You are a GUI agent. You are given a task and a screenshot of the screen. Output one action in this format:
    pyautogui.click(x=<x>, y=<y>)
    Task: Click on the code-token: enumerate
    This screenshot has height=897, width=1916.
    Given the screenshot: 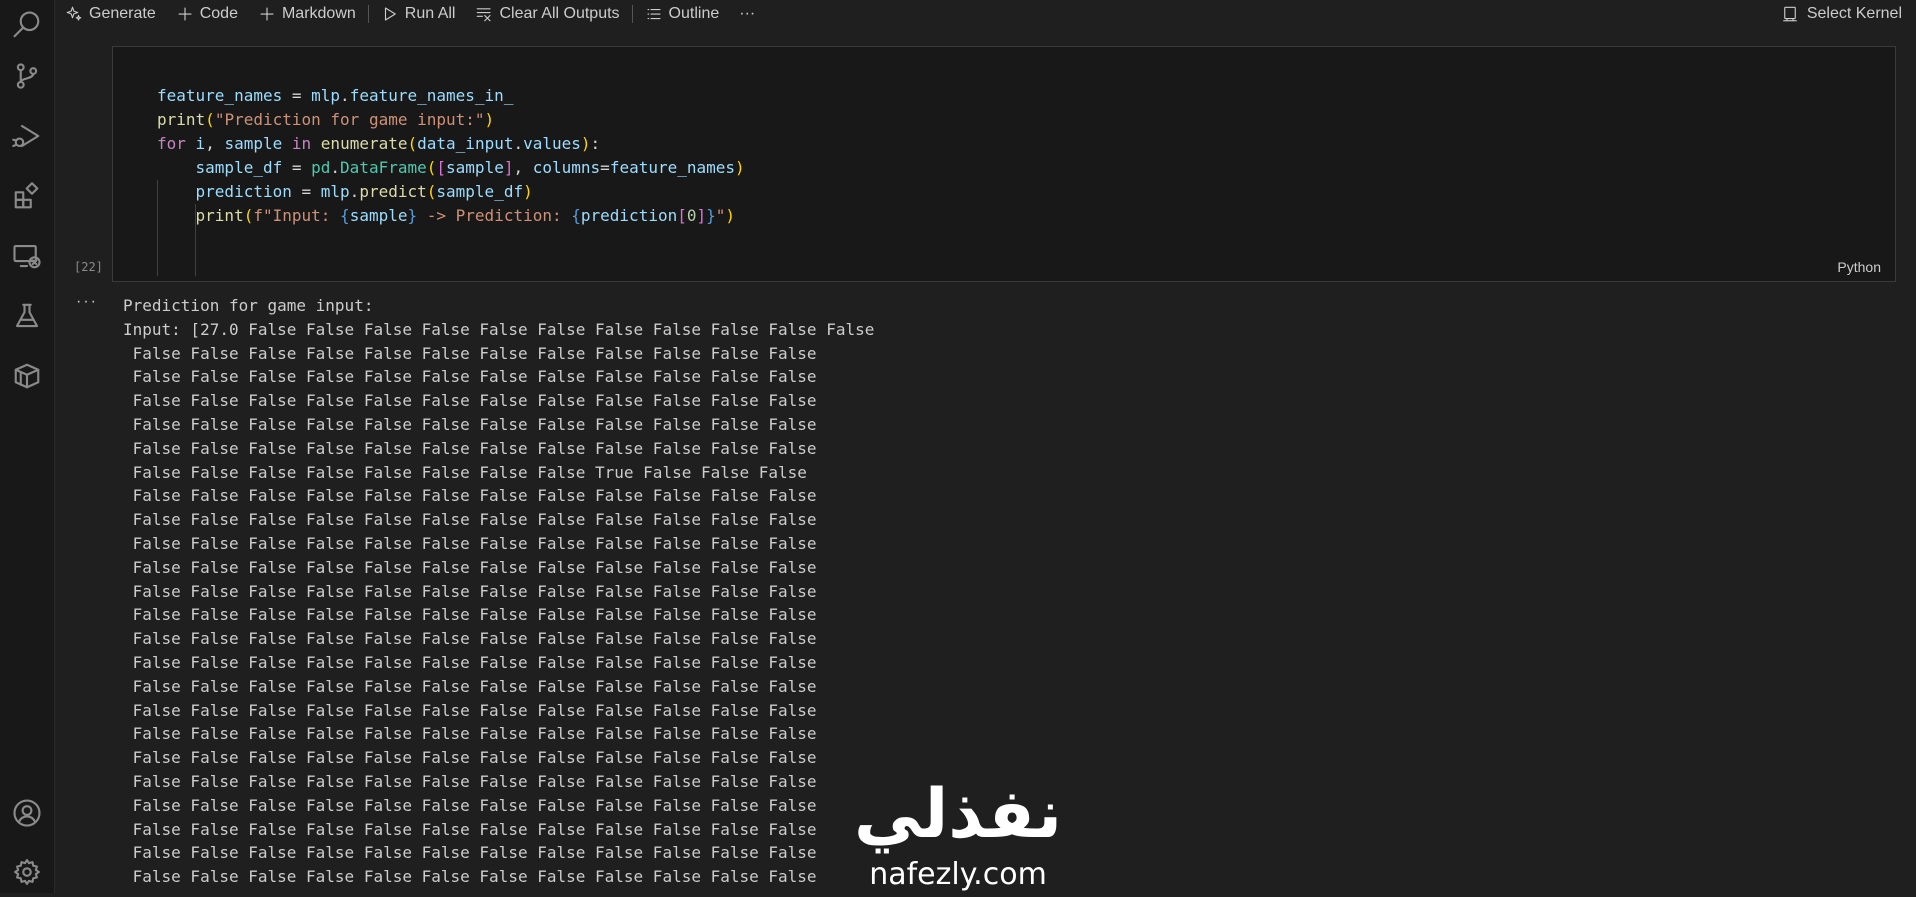 What is the action you would take?
    pyautogui.click(x=364, y=143)
    